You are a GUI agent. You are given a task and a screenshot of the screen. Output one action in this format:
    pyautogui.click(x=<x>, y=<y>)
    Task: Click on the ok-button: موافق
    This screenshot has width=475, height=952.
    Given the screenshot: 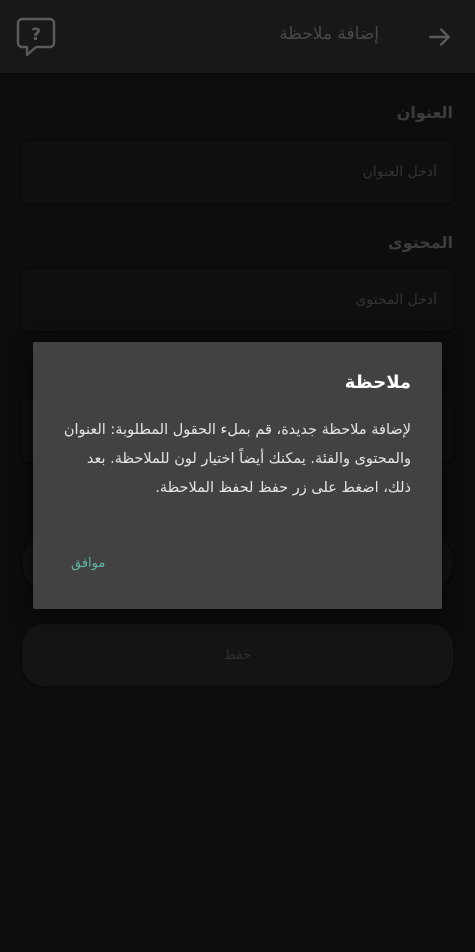 What is the action you would take?
    pyautogui.click(x=88, y=563)
    